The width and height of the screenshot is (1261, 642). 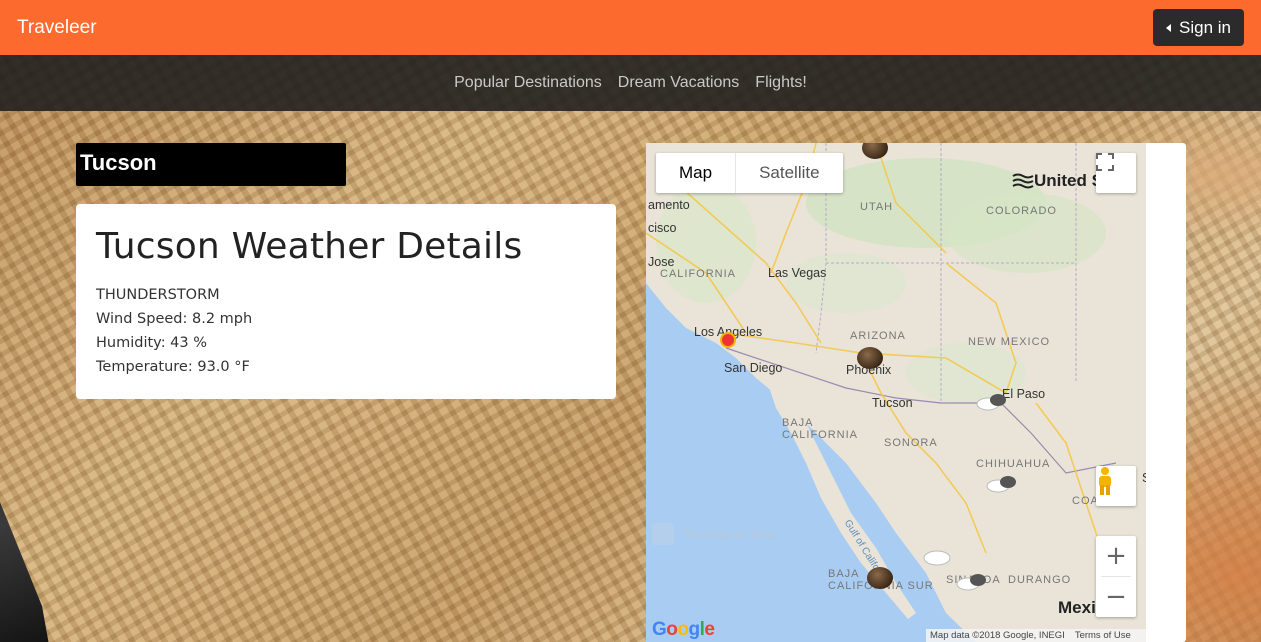 What do you see at coordinates (1116, 556) in the screenshot?
I see `zoom-in-button: +` at bounding box center [1116, 556].